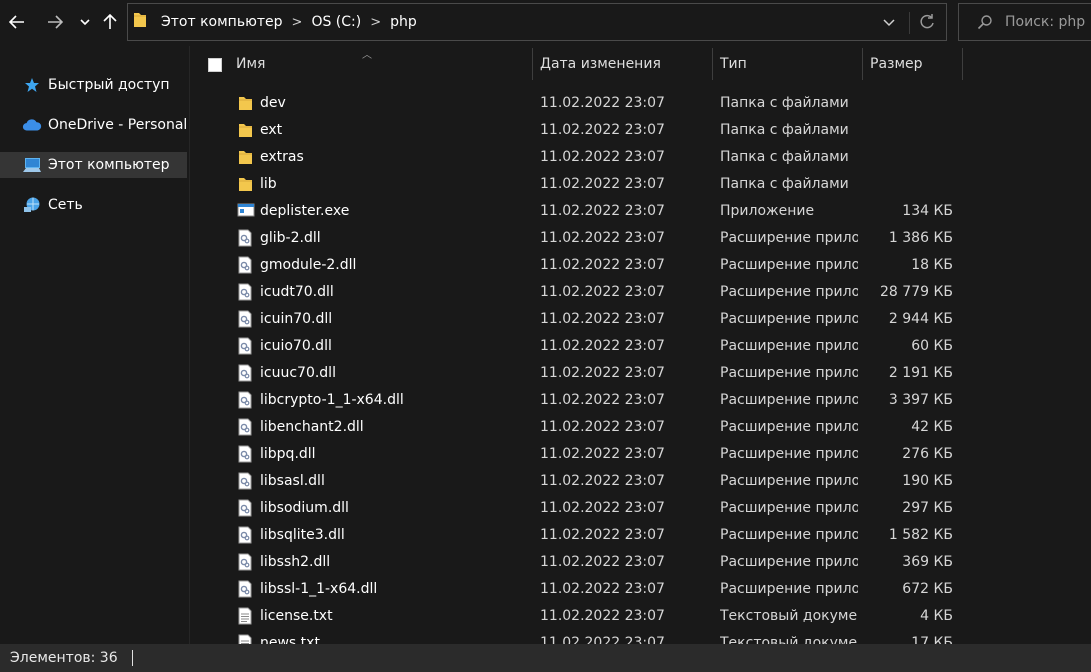  What do you see at coordinates (295, 562) in the screenshot?
I see `file-name: libssh2.dll` at bounding box center [295, 562].